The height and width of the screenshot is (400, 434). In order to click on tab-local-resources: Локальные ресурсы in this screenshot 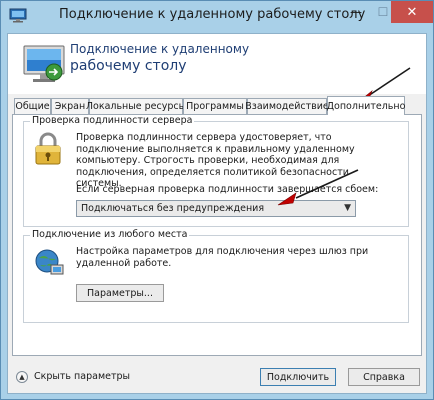, I will do `click(136, 106)`.